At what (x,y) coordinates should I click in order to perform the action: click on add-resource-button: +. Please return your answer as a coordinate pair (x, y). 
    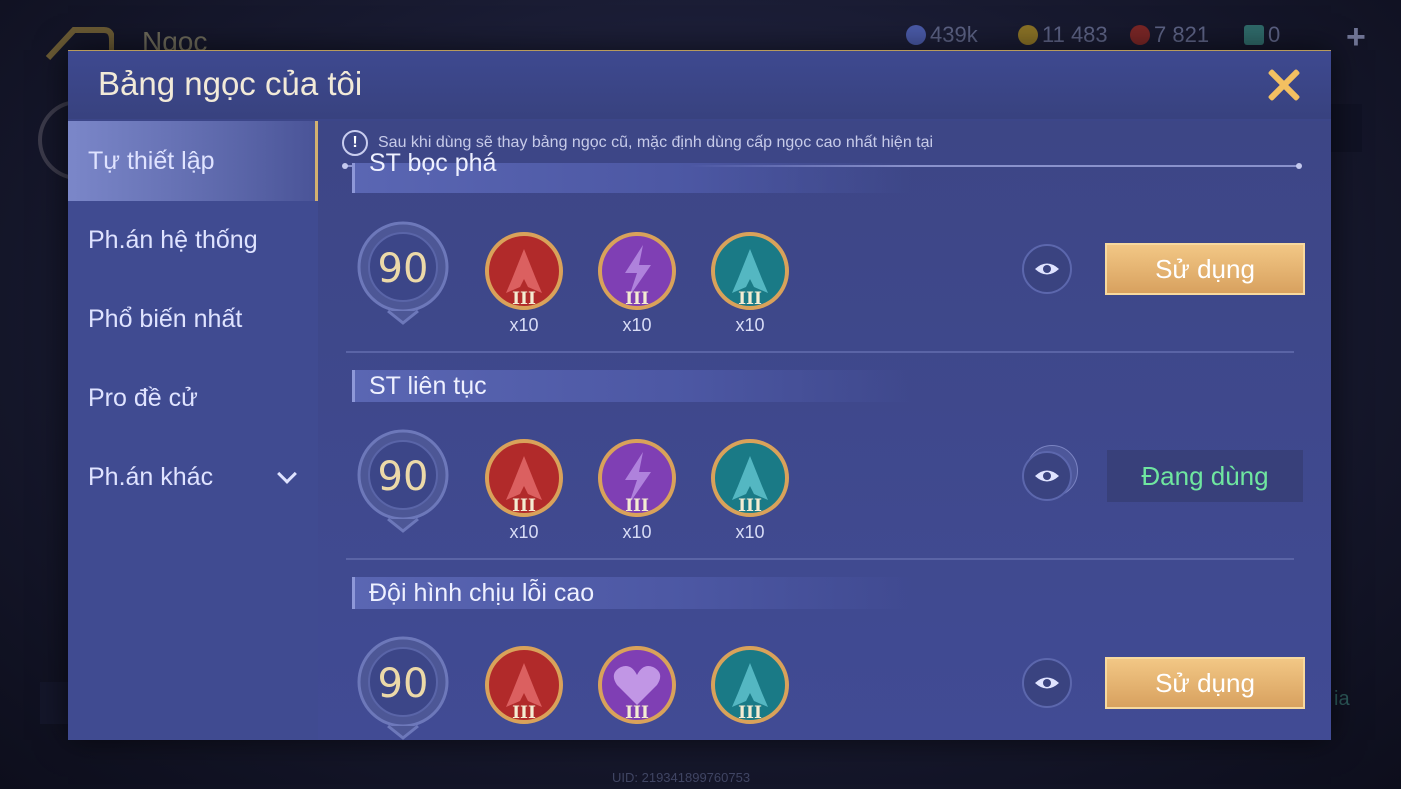
    Looking at the image, I should click on (1356, 37).